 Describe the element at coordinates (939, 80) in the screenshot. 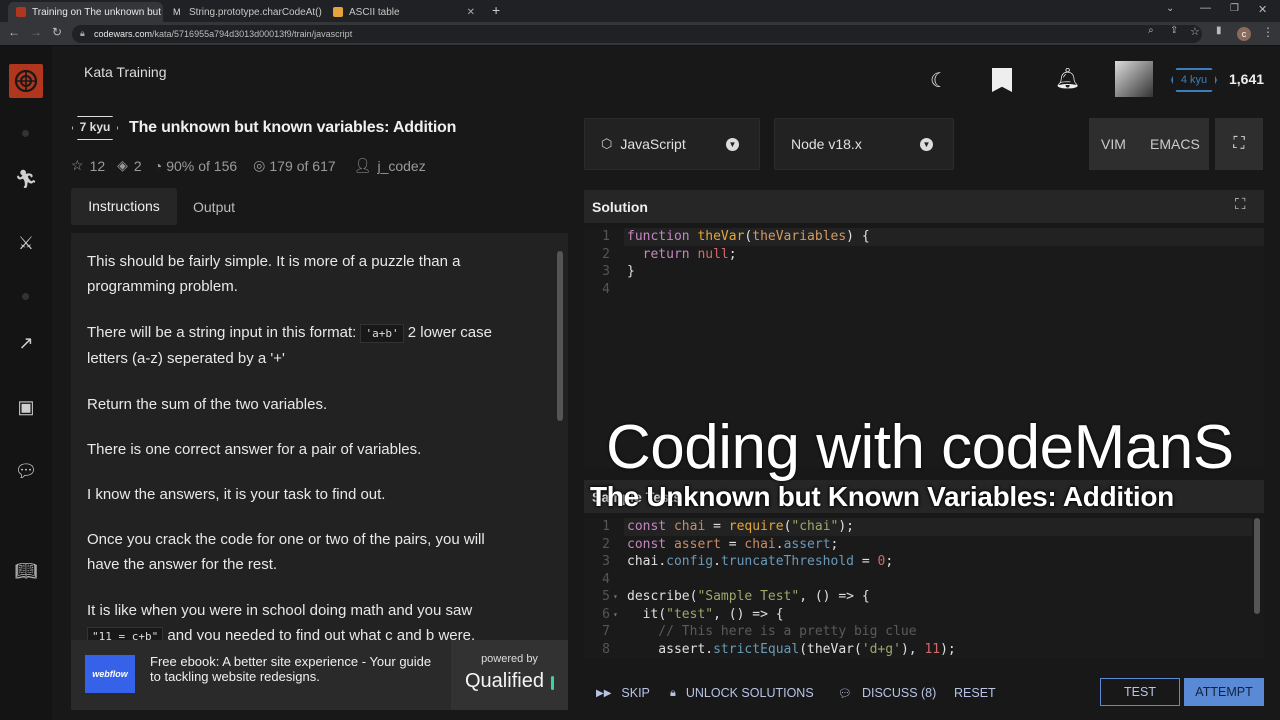

I see `dark-mode-moon-icon: ☾` at that location.